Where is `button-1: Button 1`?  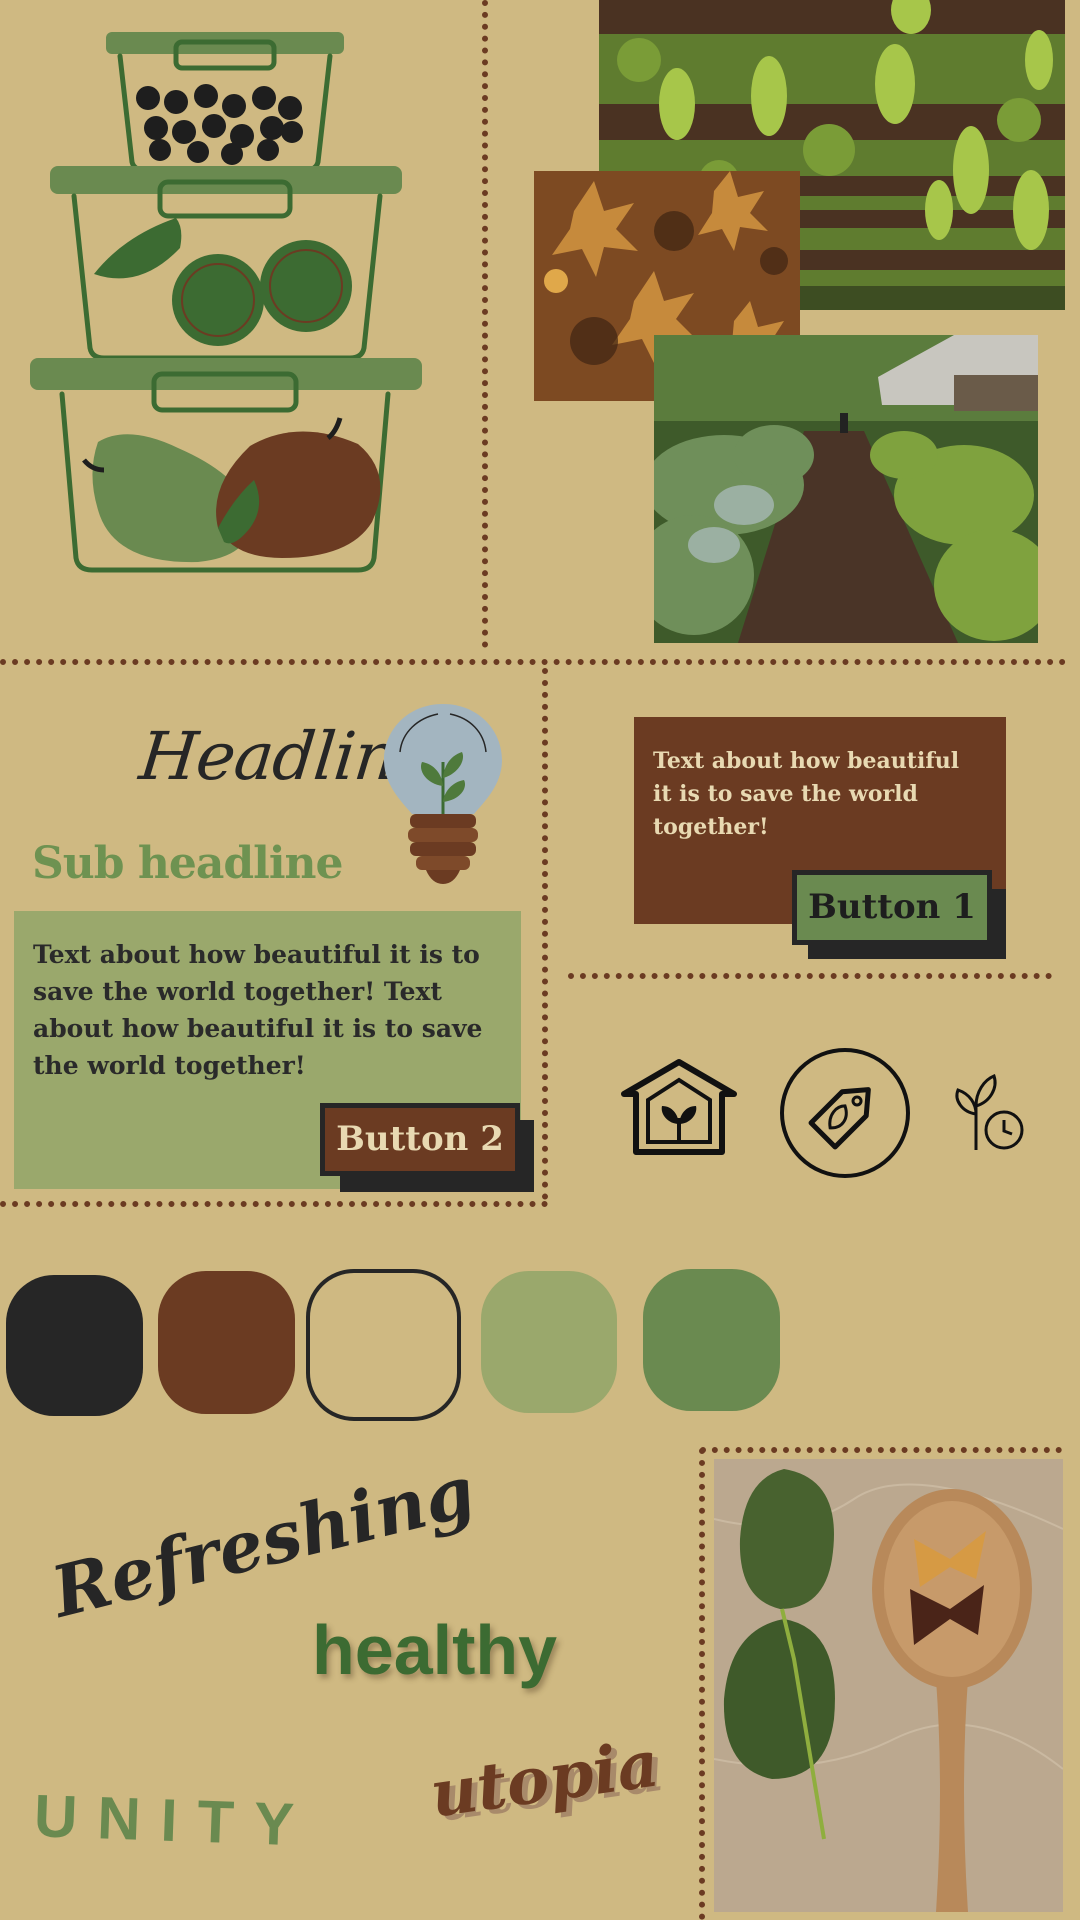
button-1: Button 1 is located at coordinates (892, 907).